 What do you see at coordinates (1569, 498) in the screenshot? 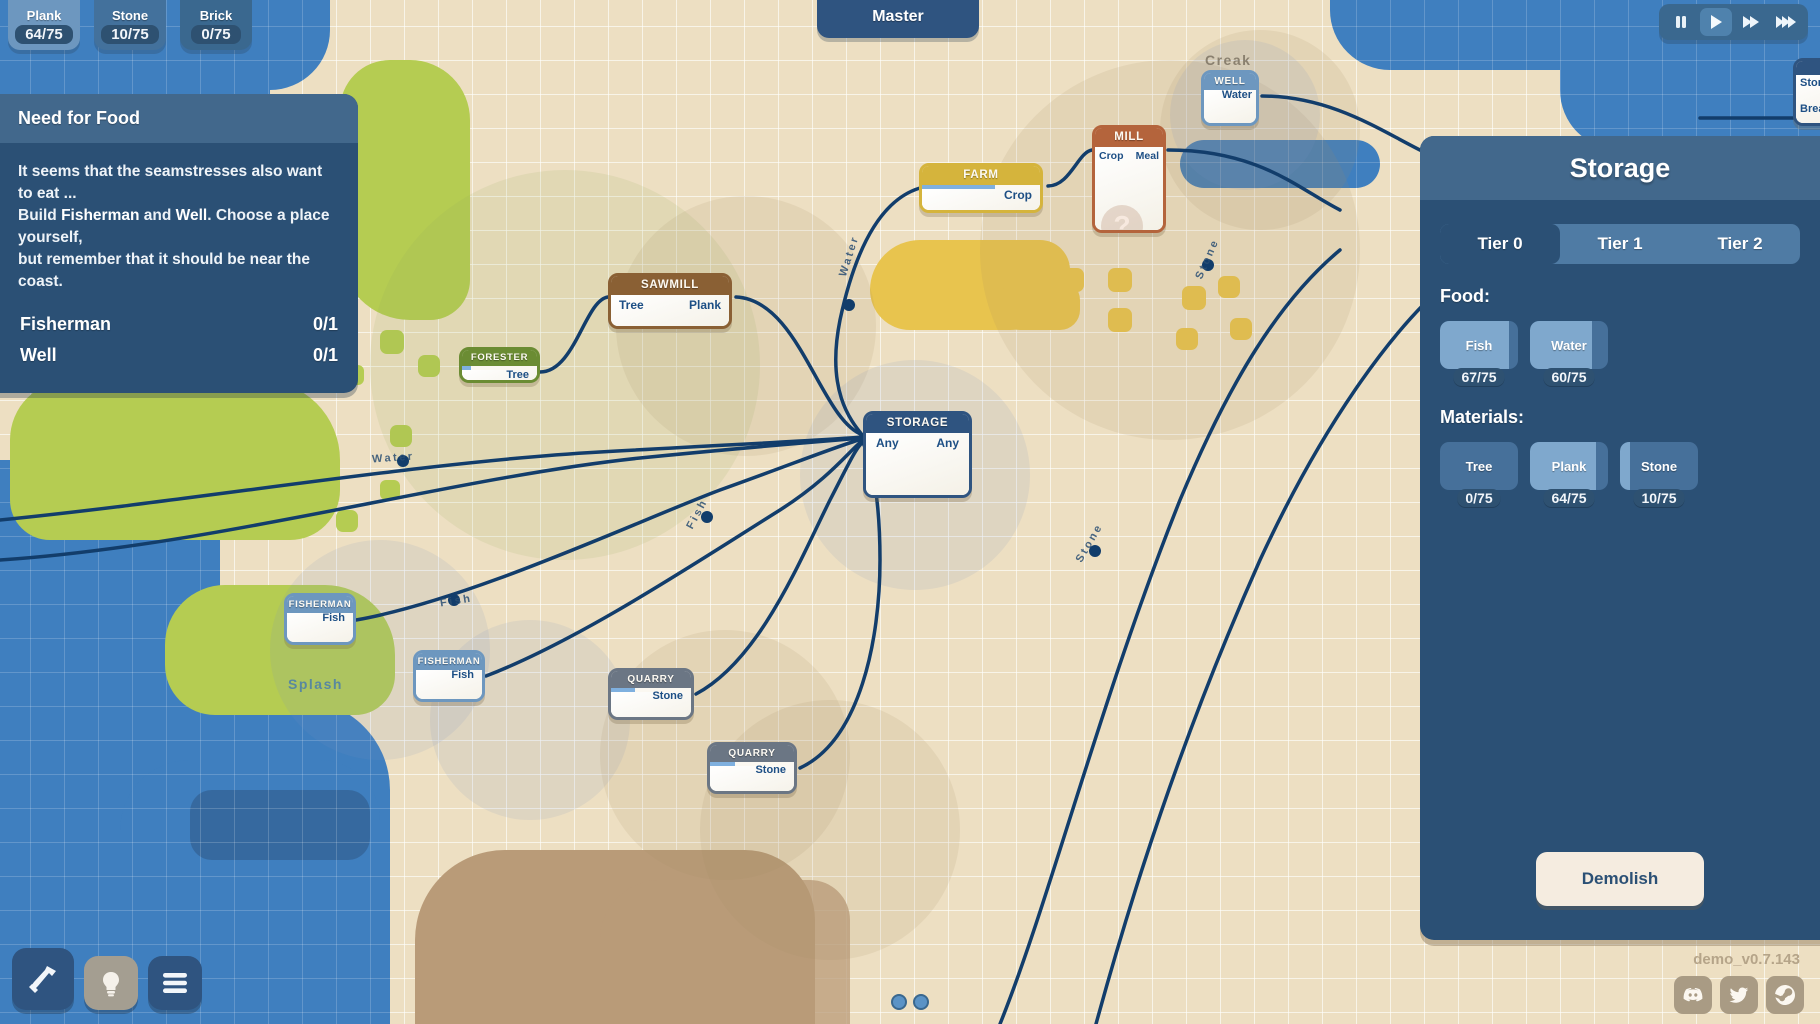
I see `stock-item-plank-value: 64/75` at bounding box center [1569, 498].